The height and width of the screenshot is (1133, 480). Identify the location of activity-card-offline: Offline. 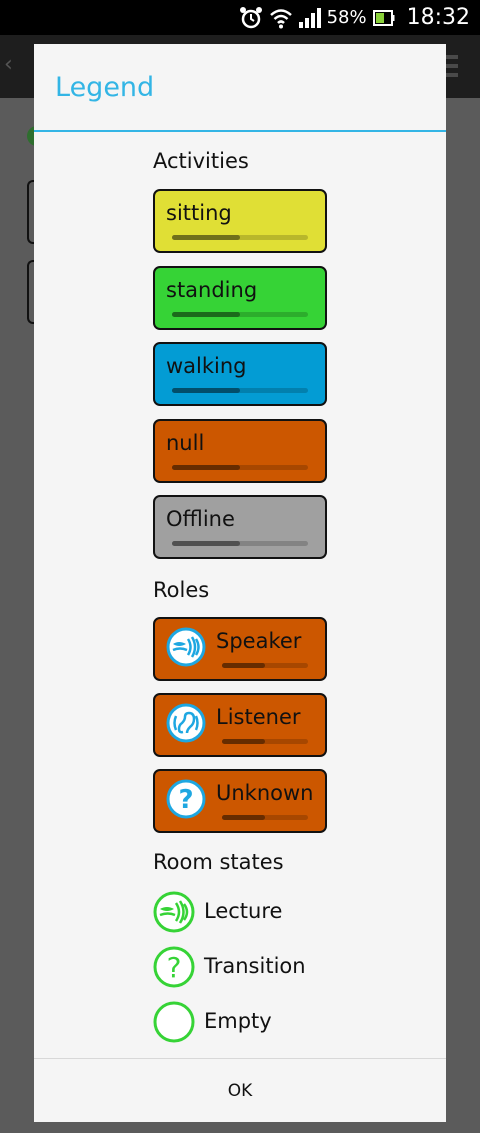
(240, 527).